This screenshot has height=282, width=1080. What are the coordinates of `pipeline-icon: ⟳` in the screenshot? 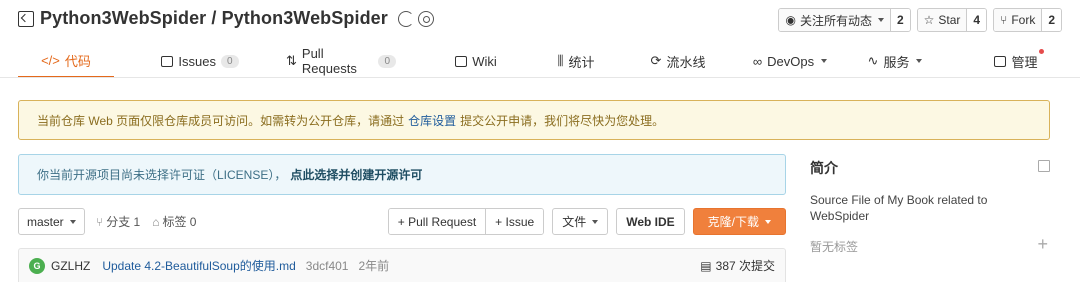 It's located at (656, 60).